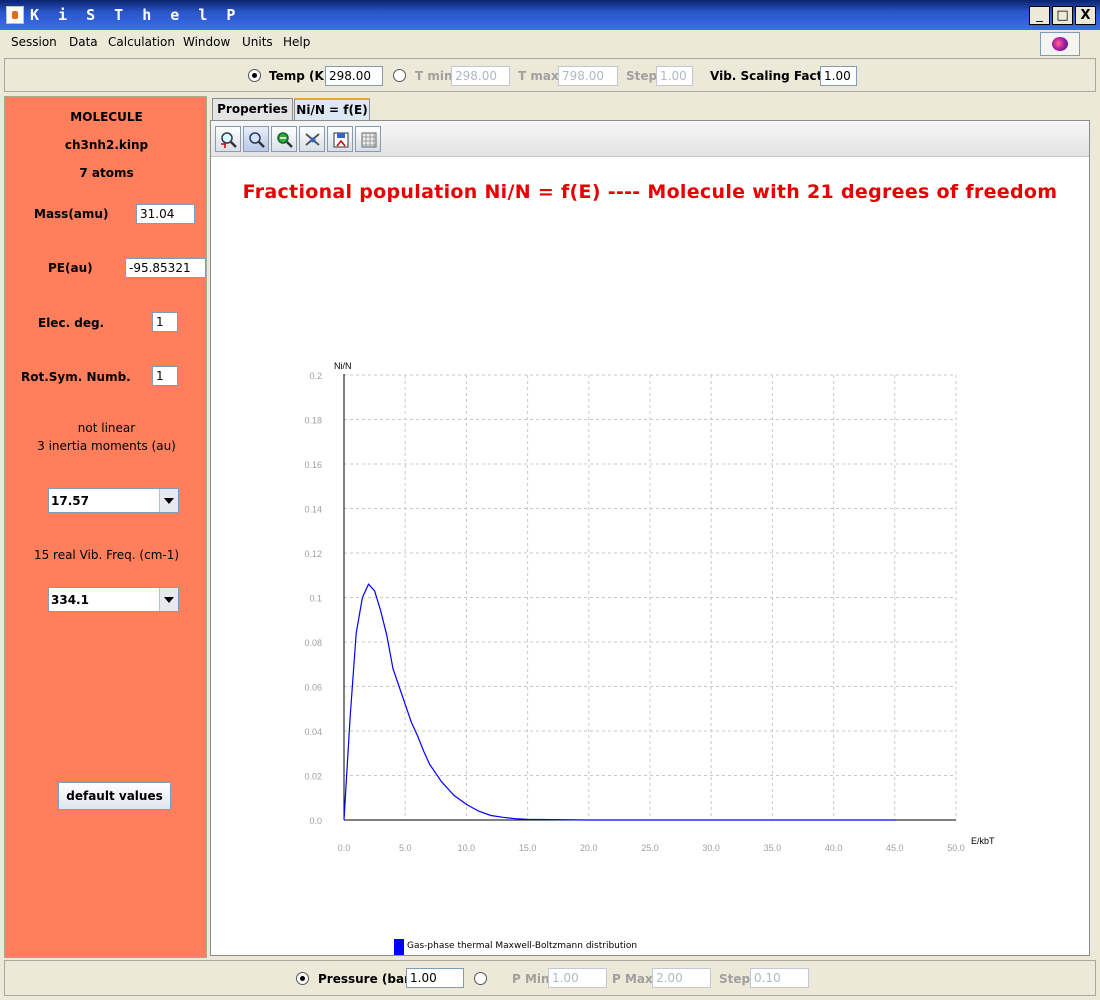  I want to click on save-icon, so click(340, 139).